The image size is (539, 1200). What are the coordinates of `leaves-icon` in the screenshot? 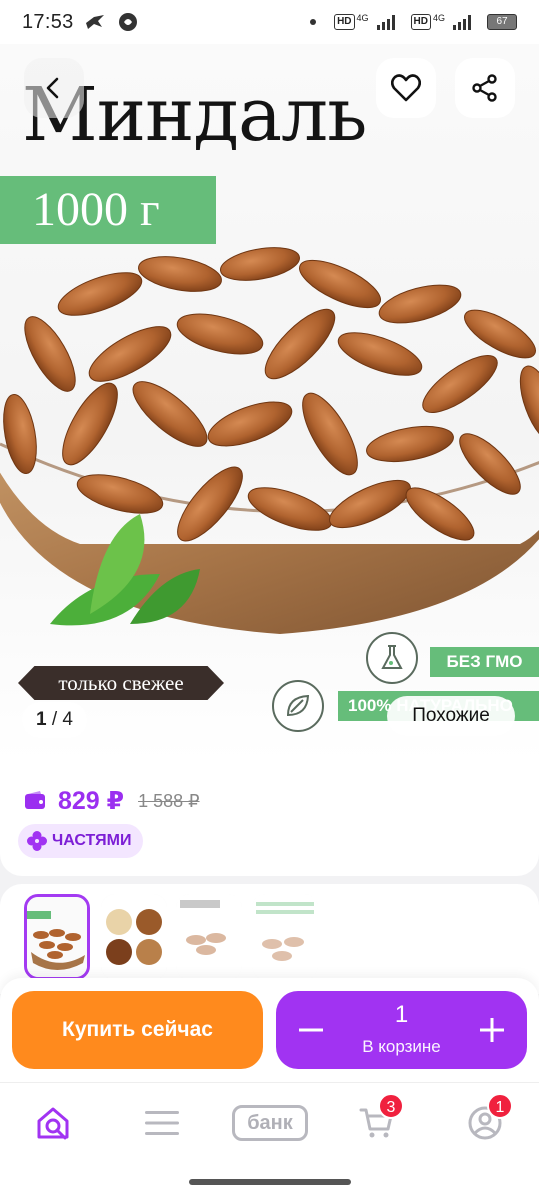 It's located at (125, 570).